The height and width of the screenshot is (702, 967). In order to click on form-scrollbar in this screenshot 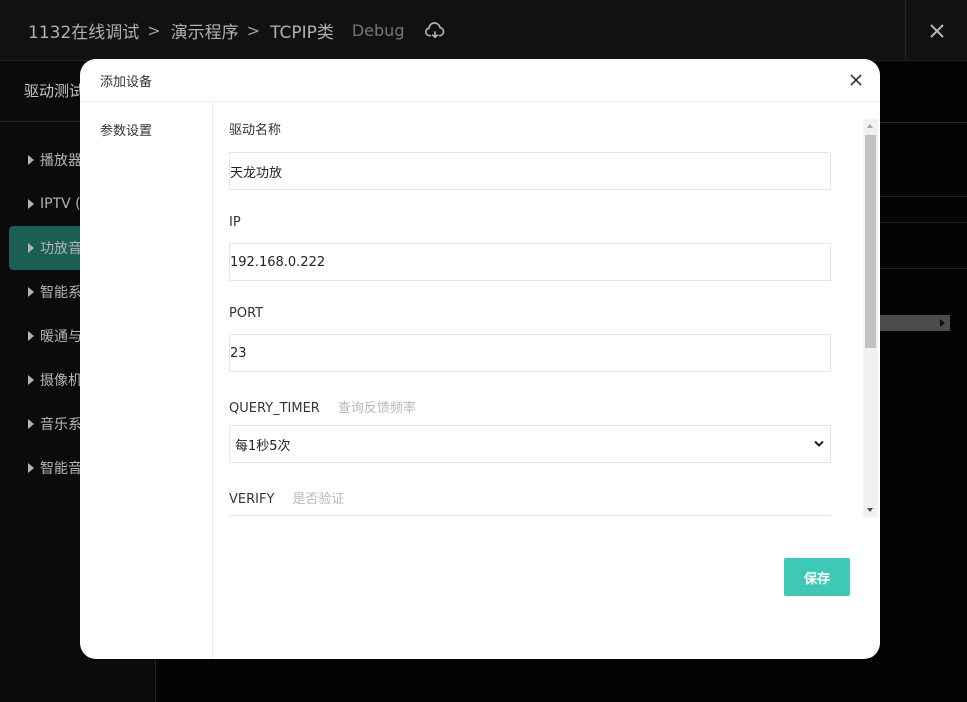, I will do `click(870, 318)`.